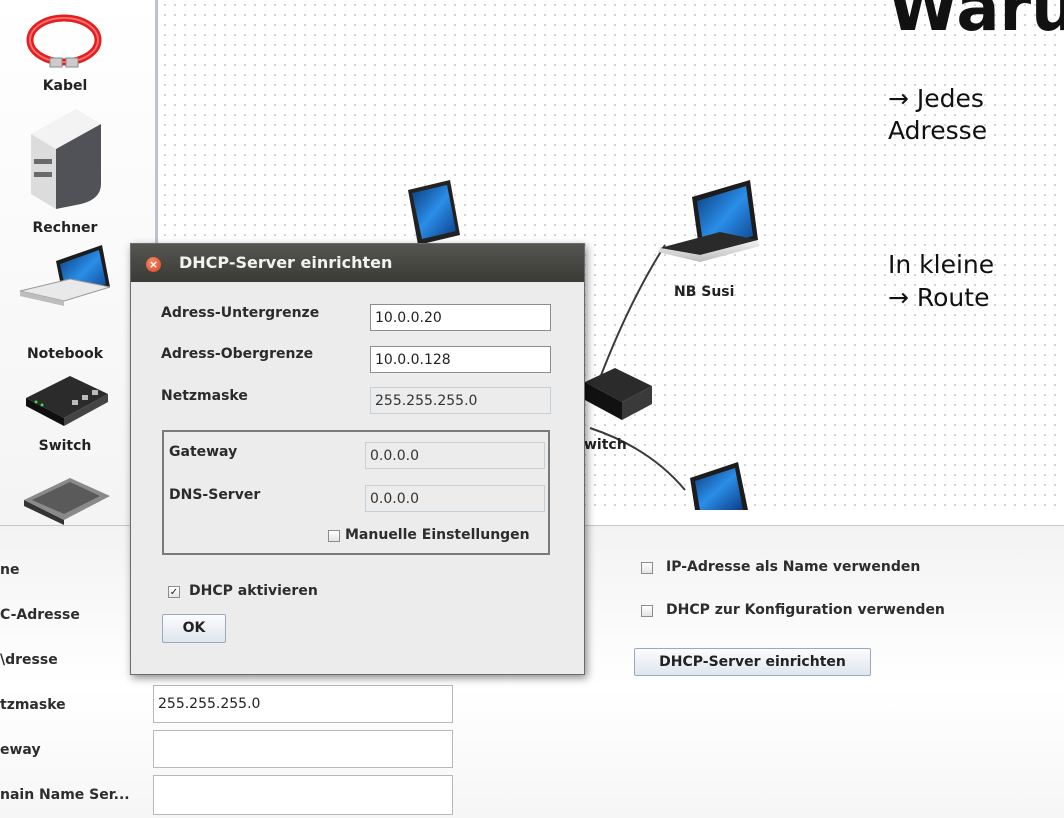 This screenshot has height=818, width=1064. I want to click on slide-title: Waru, so click(976, 23).